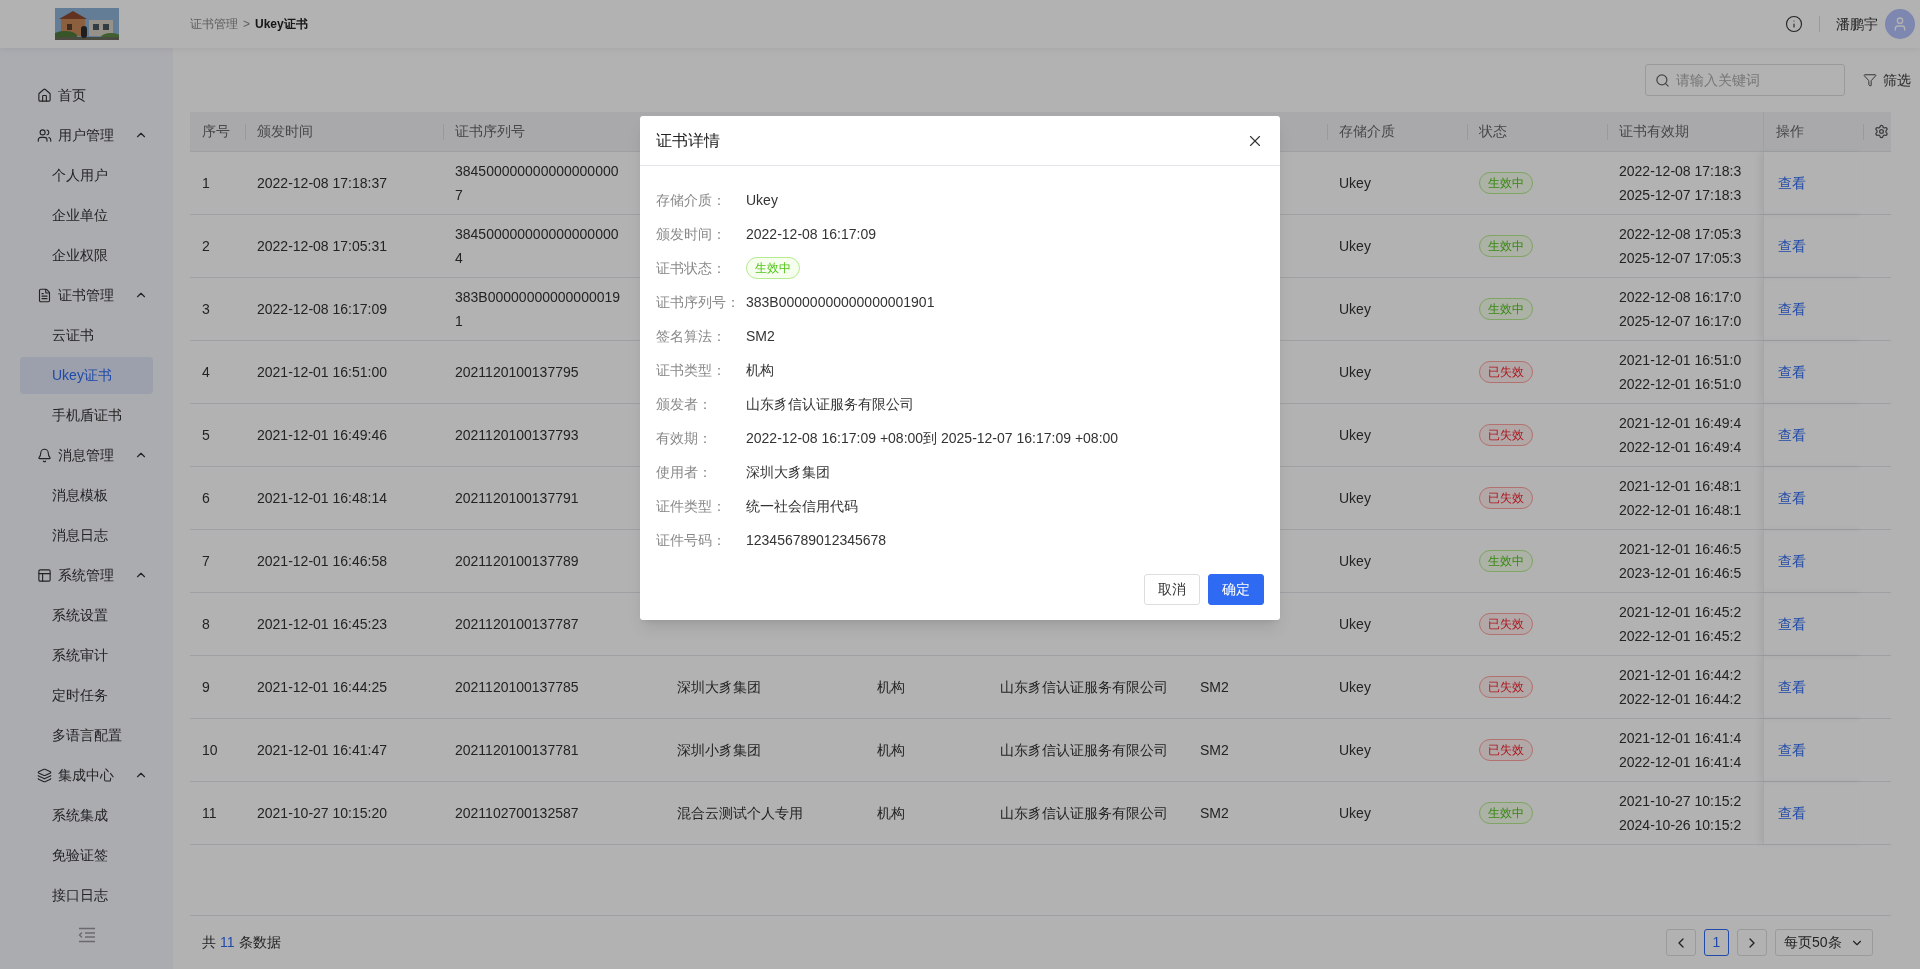  What do you see at coordinates (216, 131) in the screenshot?
I see `column-header: 序号` at bounding box center [216, 131].